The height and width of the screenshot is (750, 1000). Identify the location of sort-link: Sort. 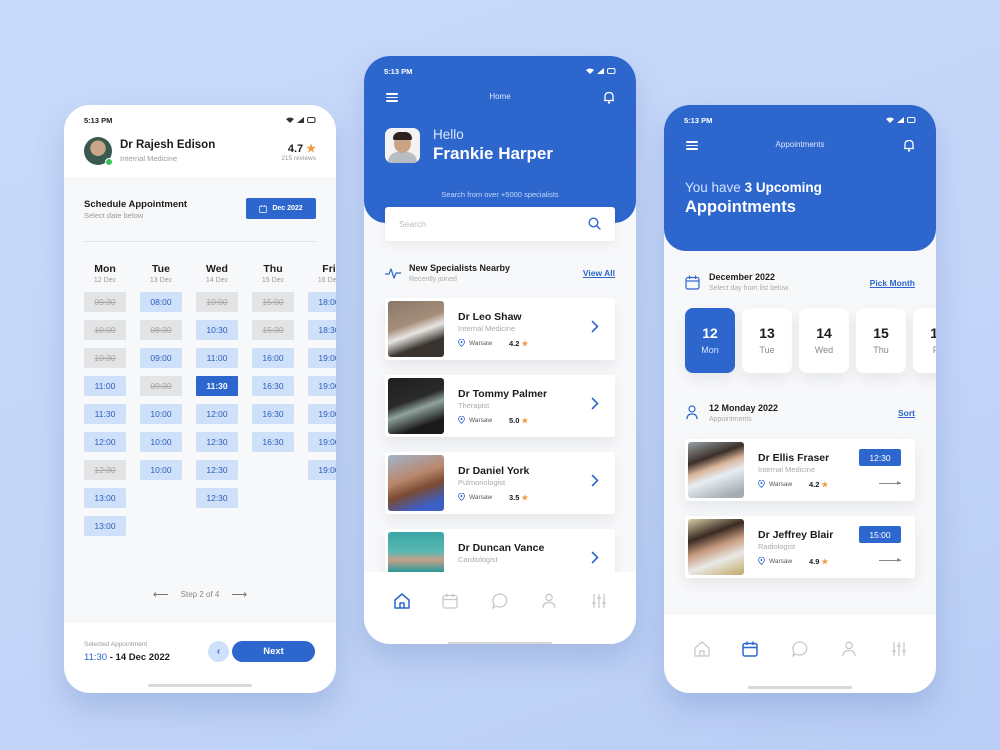
(906, 413).